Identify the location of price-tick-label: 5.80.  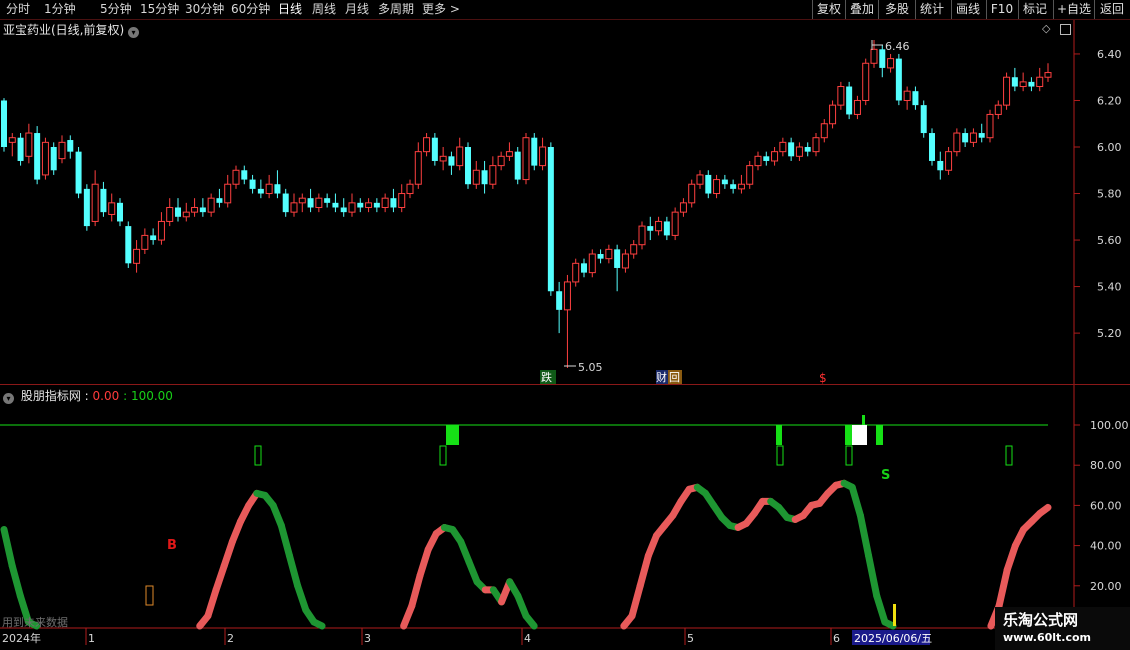
(1109, 194).